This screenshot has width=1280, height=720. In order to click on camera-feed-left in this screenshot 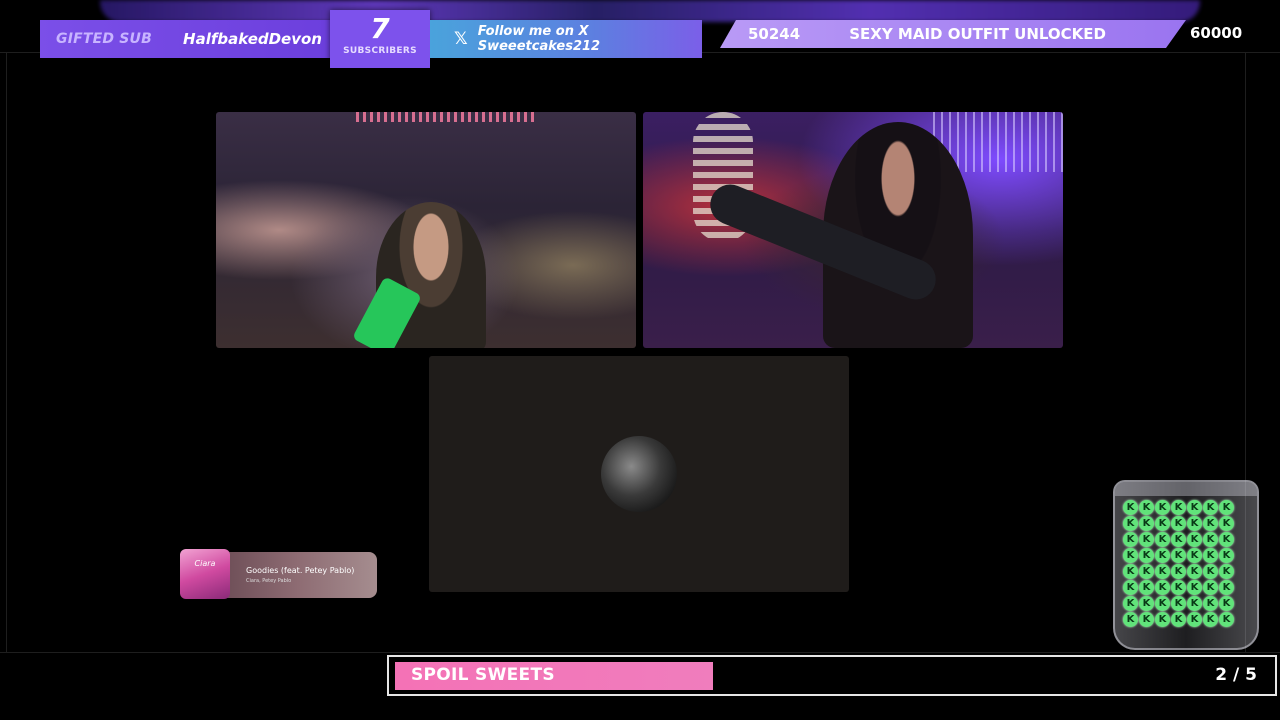, I will do `click(426, 230)`.